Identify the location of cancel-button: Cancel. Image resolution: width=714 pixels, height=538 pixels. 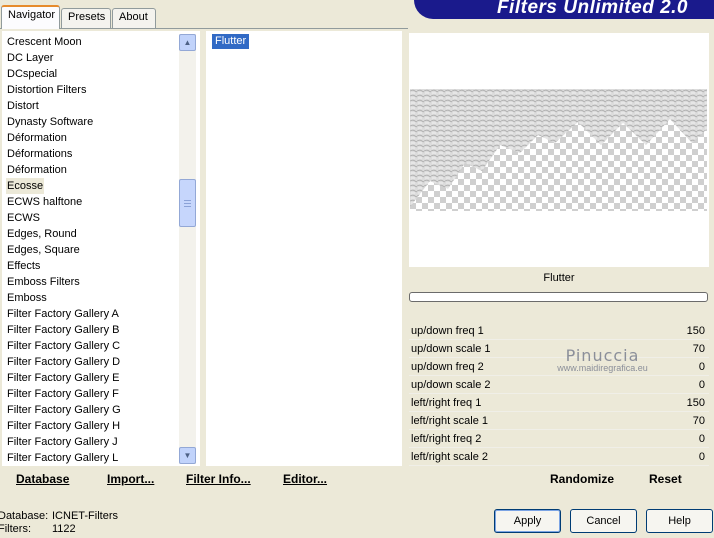
(603, 521).